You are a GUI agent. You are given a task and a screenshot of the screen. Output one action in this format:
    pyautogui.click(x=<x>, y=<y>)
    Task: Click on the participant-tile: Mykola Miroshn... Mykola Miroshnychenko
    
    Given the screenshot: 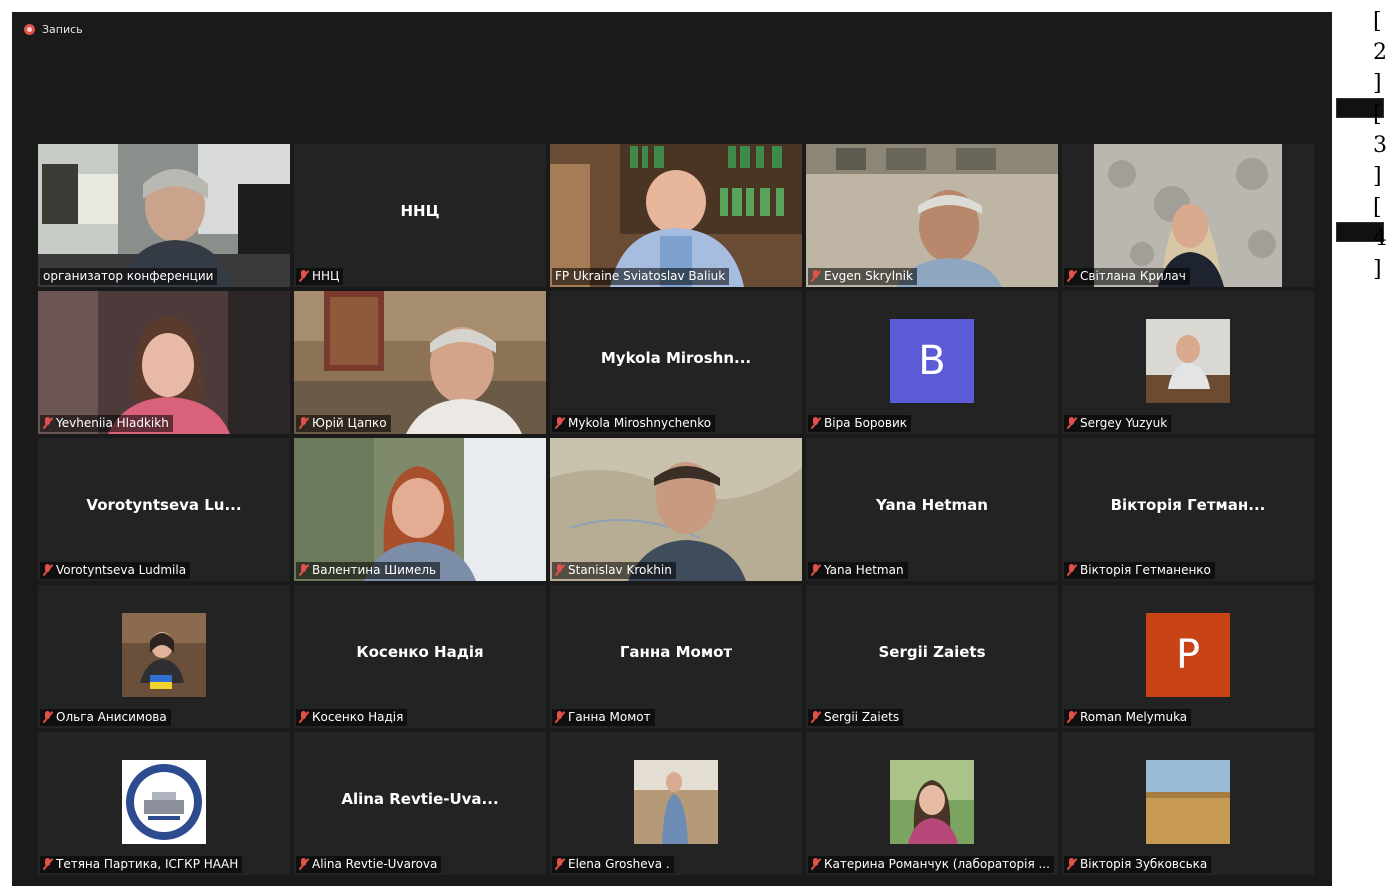 What is the action you would take?
    pyautogui.click(x=676, y=362)
    